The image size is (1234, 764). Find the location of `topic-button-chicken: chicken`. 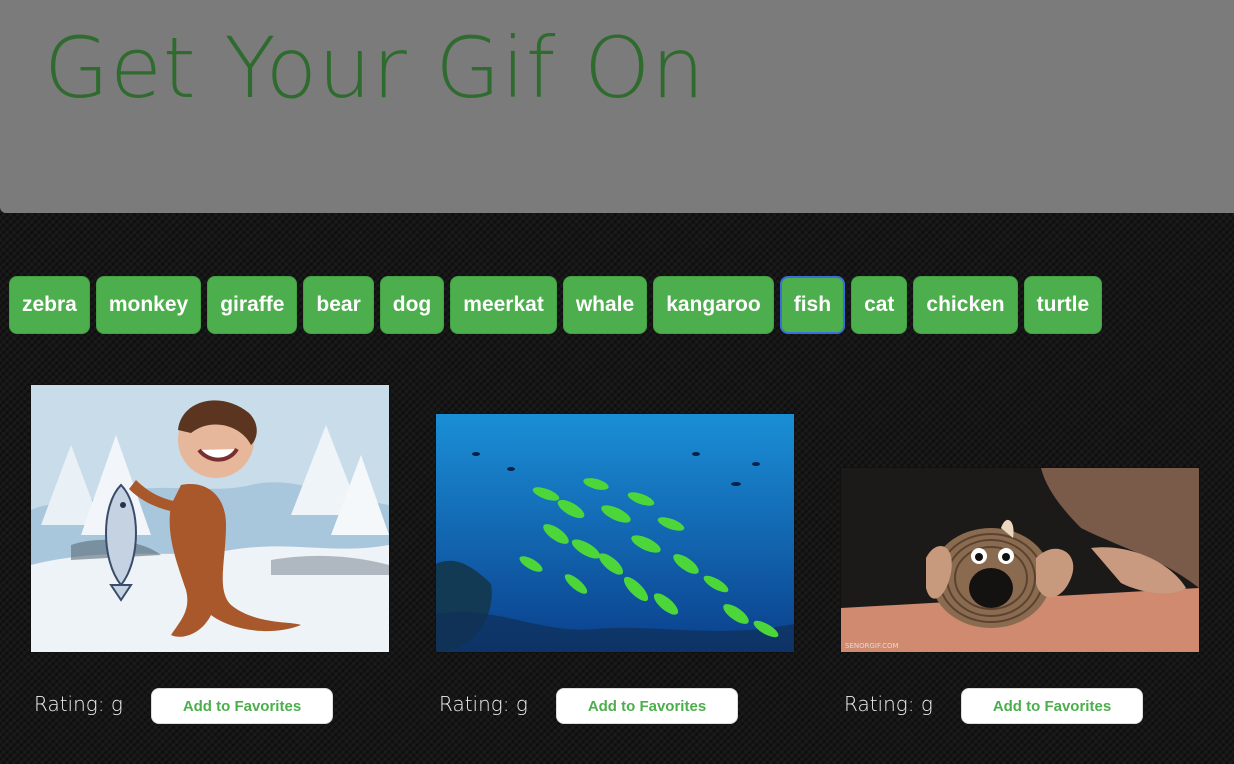

topic-button-chicken: chicken is located at coordinates (965, 305).